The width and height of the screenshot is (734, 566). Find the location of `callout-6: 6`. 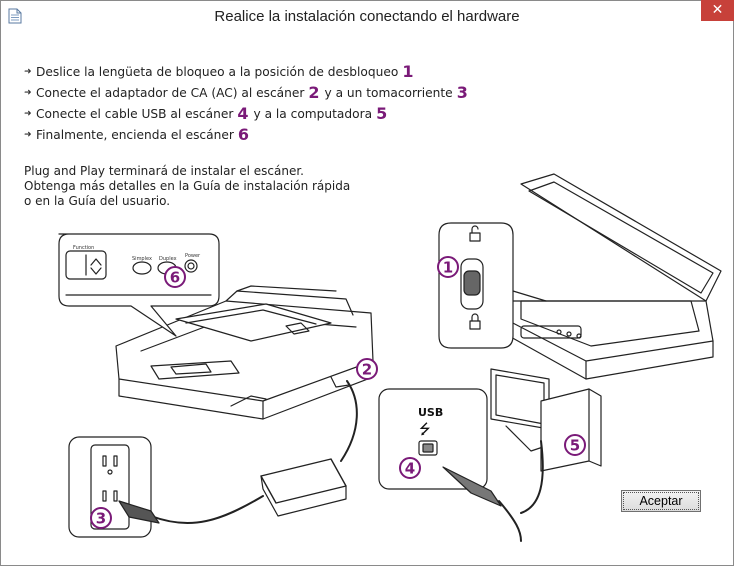

callout-6: 6 is located at coordinates (175, 277).